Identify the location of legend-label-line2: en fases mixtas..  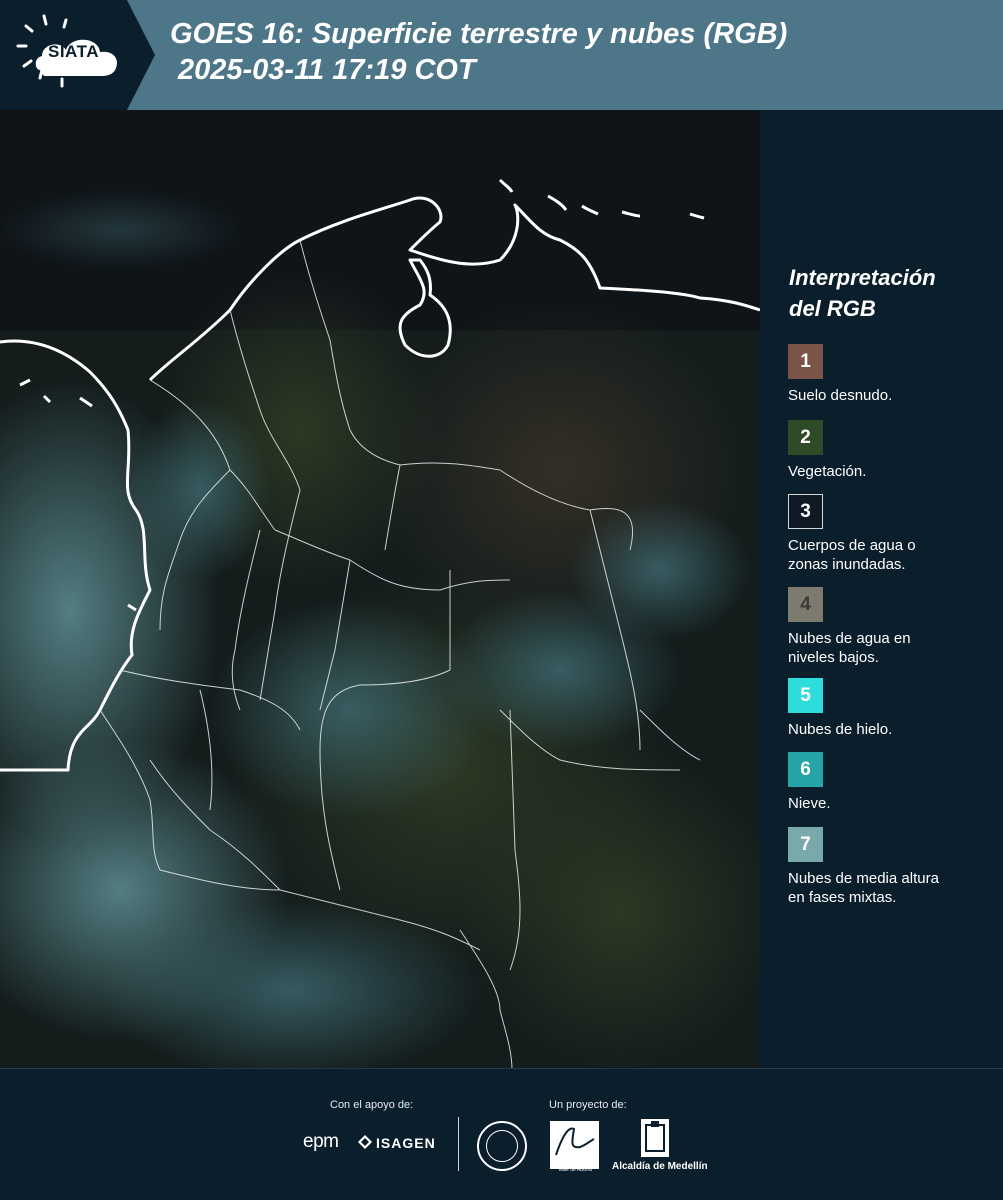
(842, 897).